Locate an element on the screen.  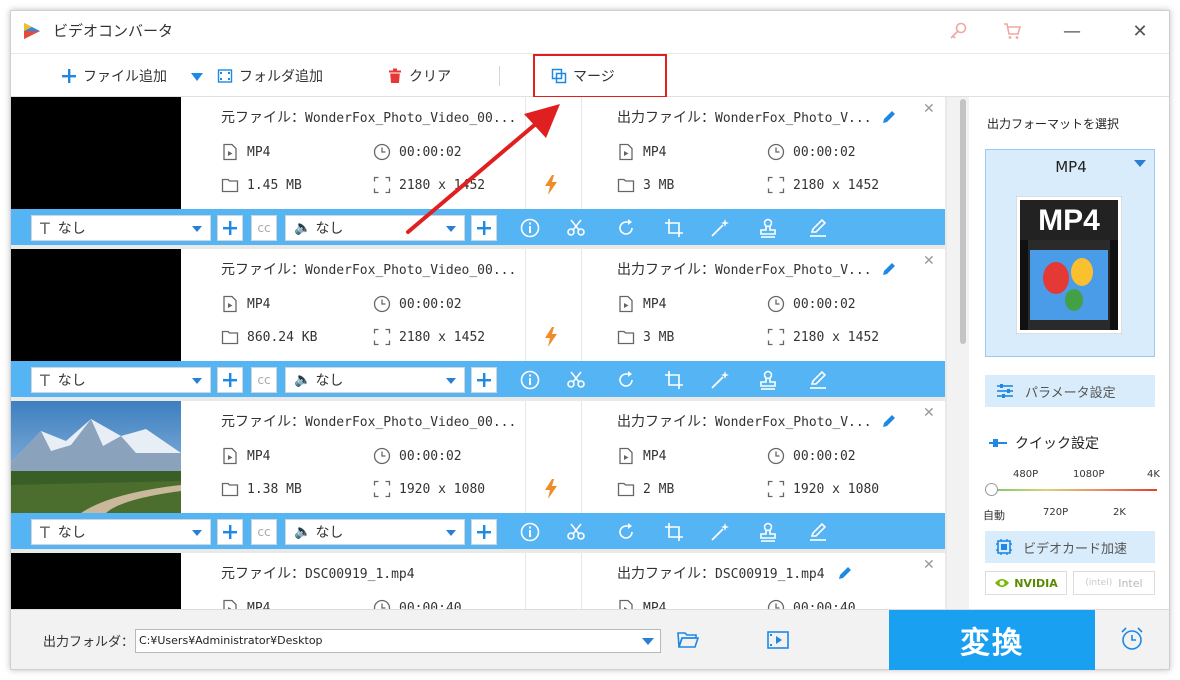
close-window-button: ✕ is located at coordinates (1140, 32).